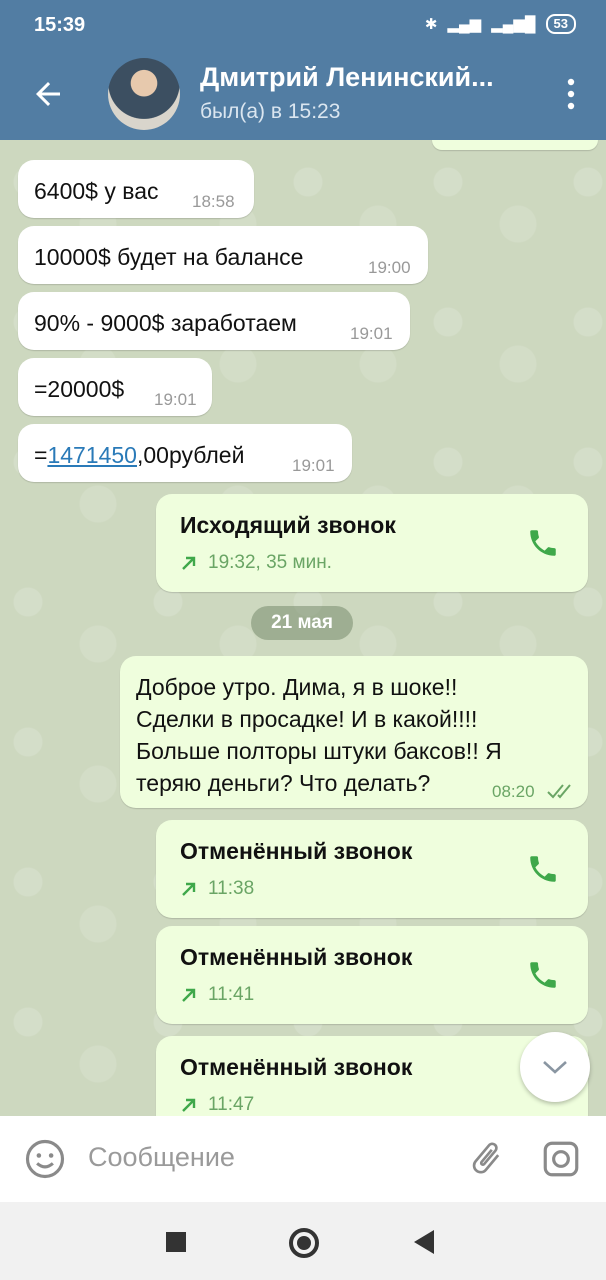 The image size is (606, 1280). What do you see at coordinates (303, 1159) in the screenshot?
I see `message-input-bar: Сообщение` at bounding box center [303, 1159].